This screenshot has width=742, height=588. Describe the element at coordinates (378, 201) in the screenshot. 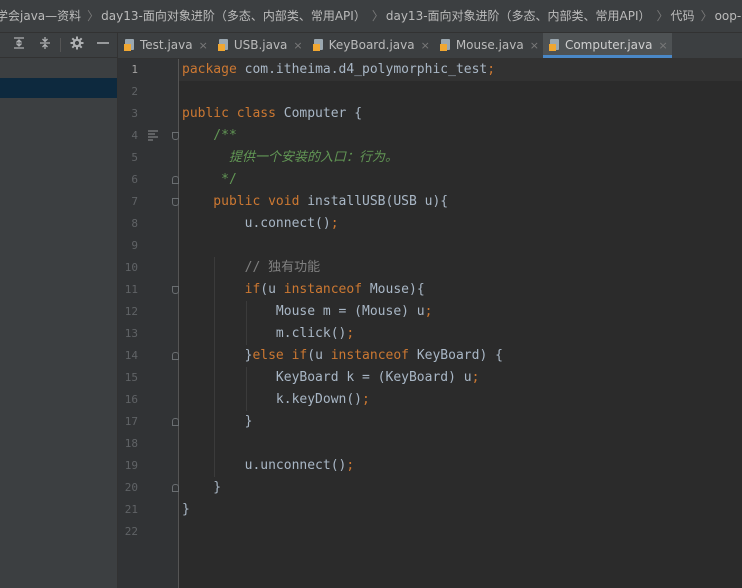

I see `code-token: installUSB(USB u){` at that location.